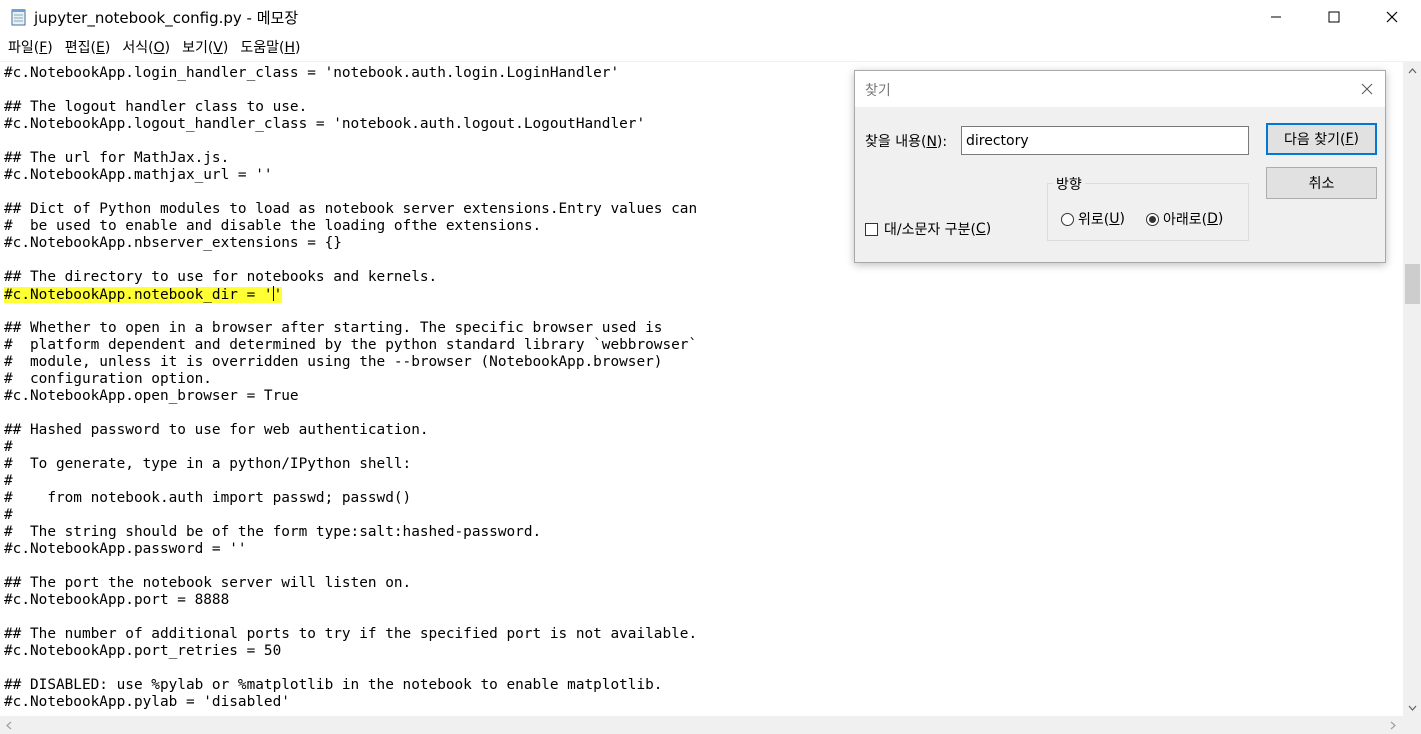  Describe the element at coordinates (1321, 183) in the screenshot. I see `cancel-button: 취소` at that location.